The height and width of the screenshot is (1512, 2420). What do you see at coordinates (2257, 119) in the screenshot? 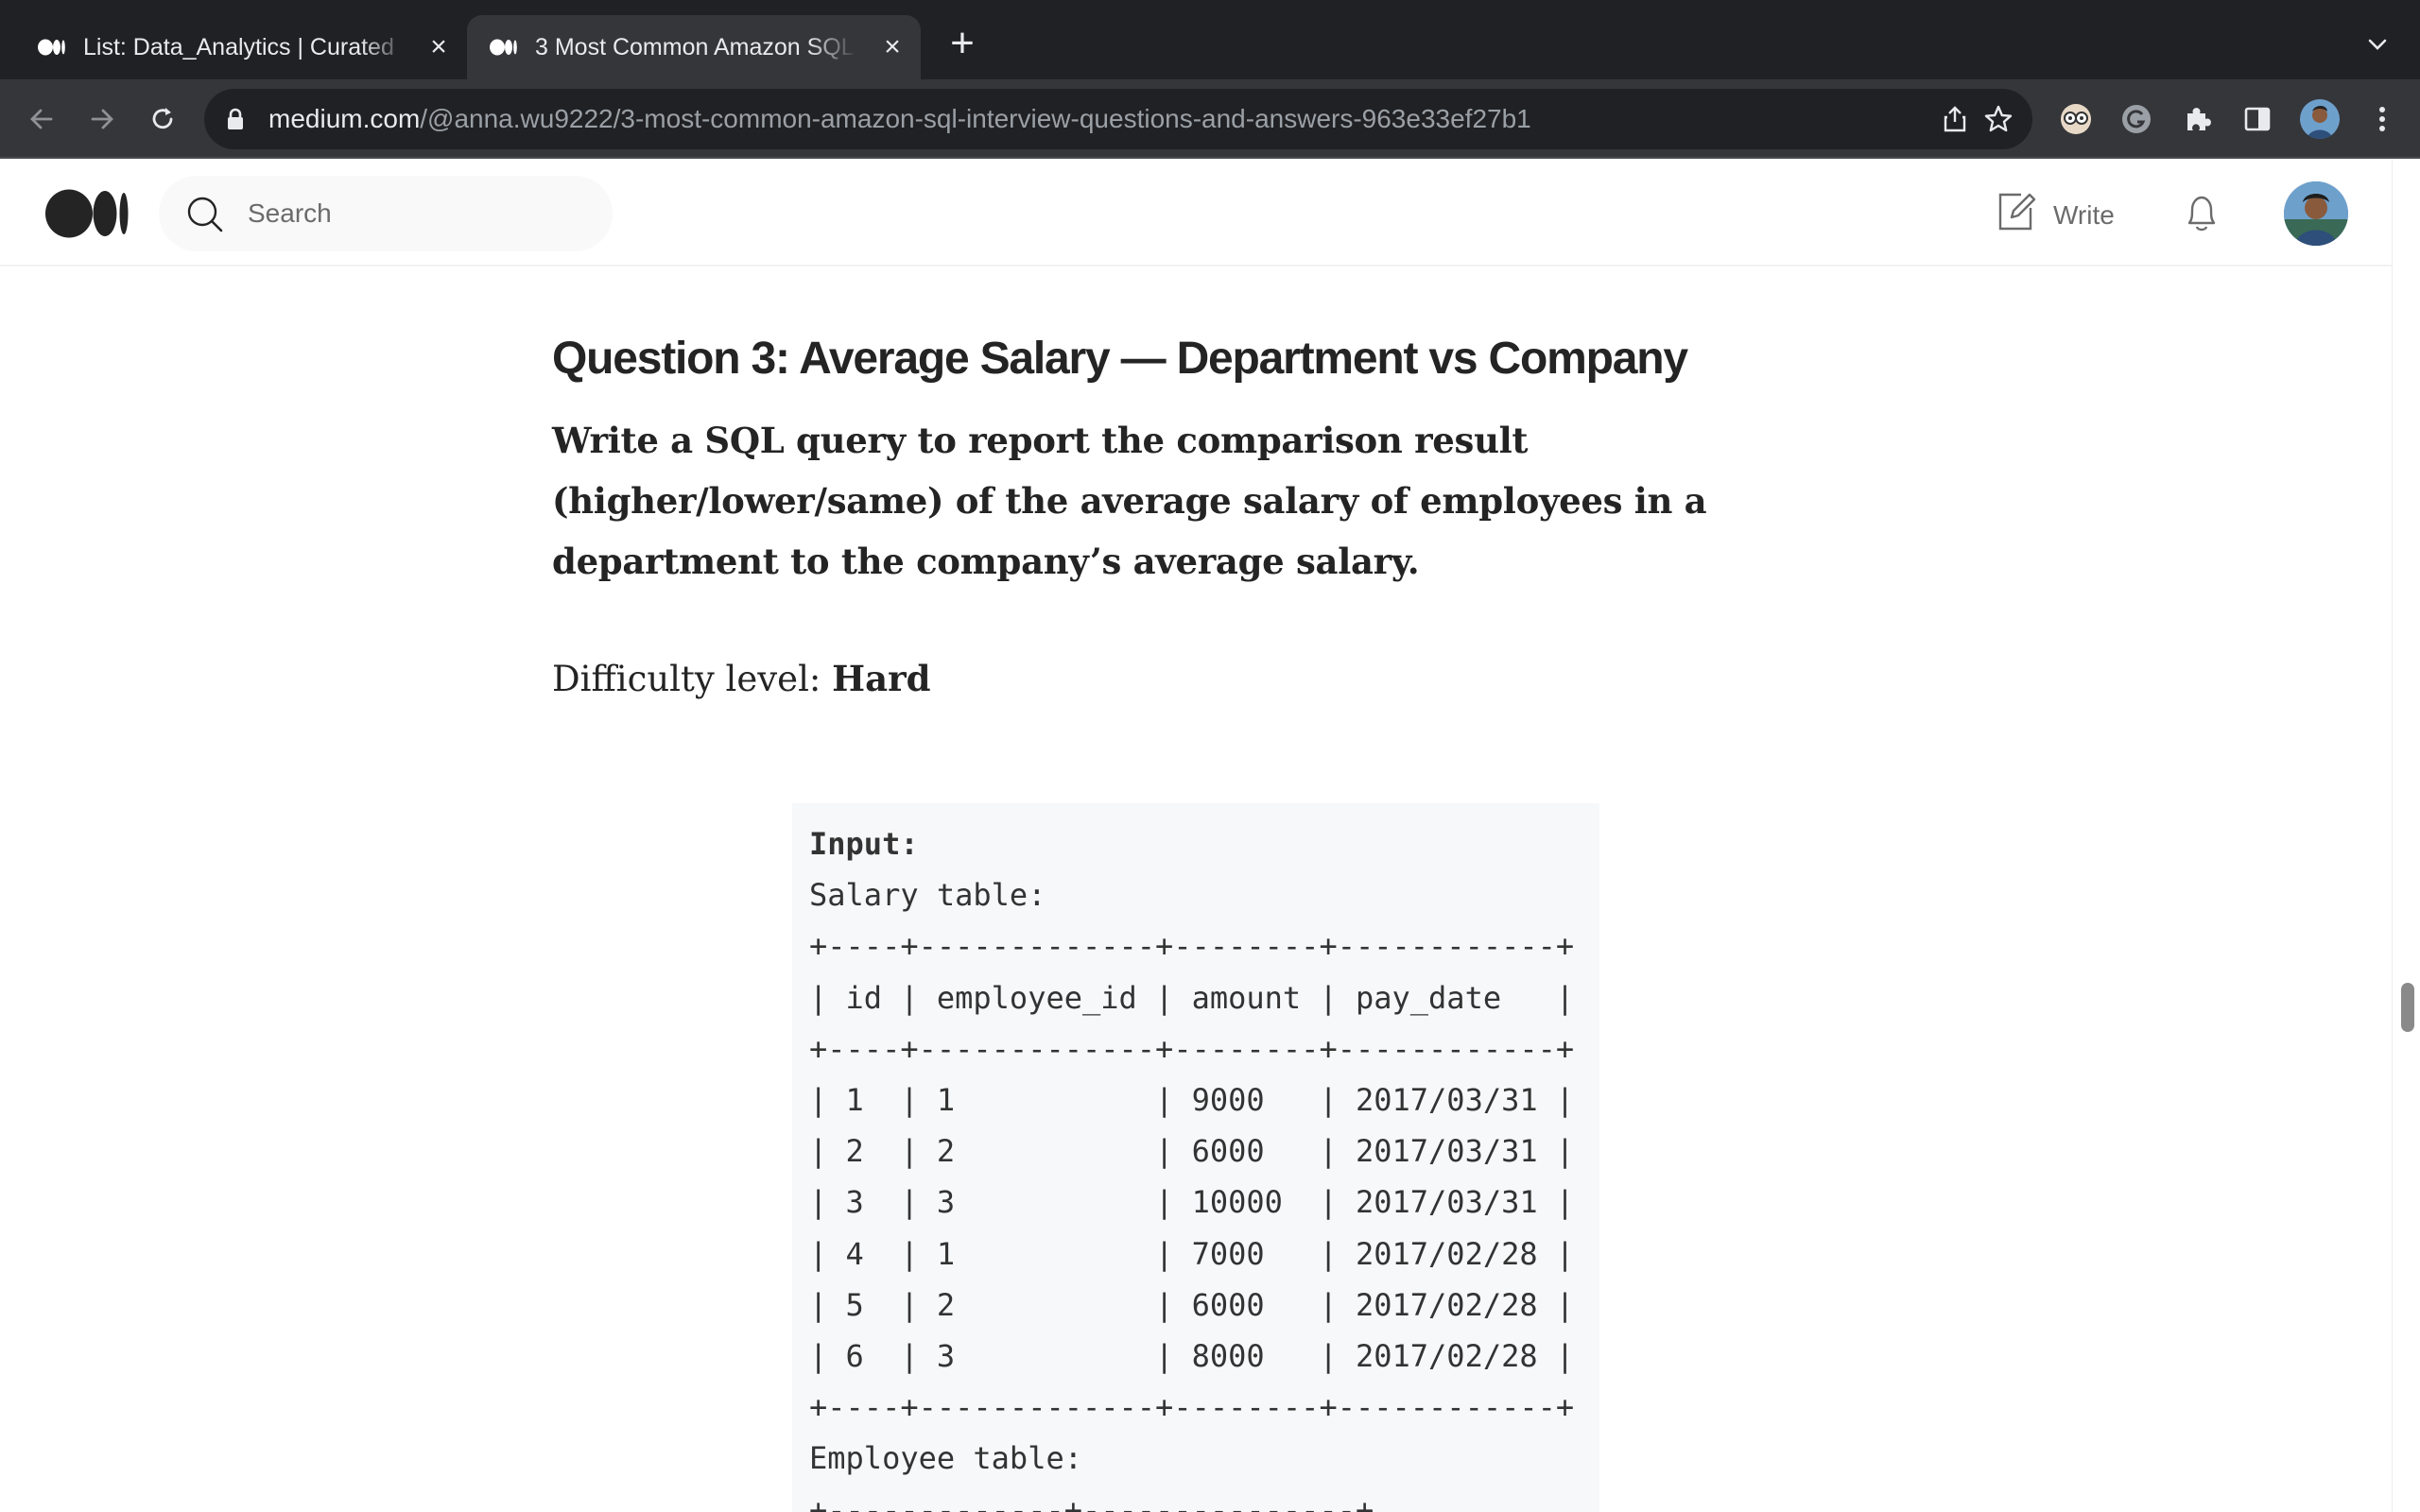
I see `side-panel-icon` at bounding box center [2257, 119].